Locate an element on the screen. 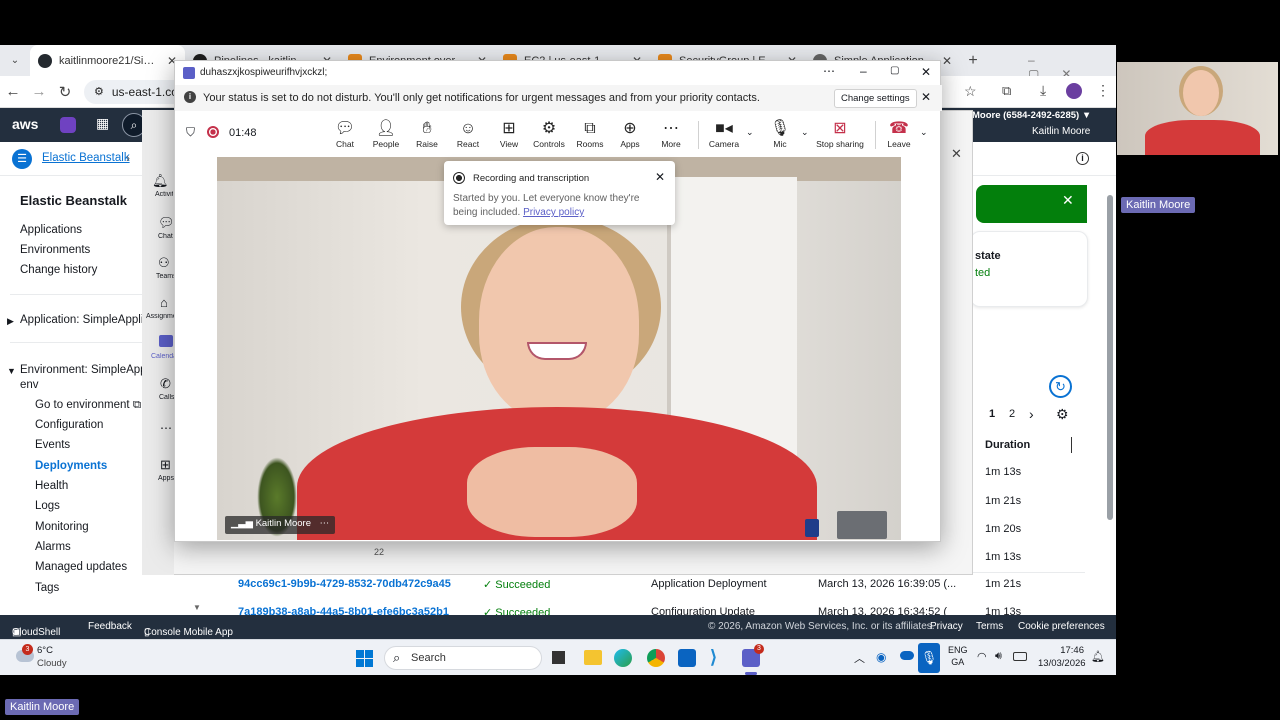  hamburger-menu-icon: ☰ is located at coordinates (22, 159).